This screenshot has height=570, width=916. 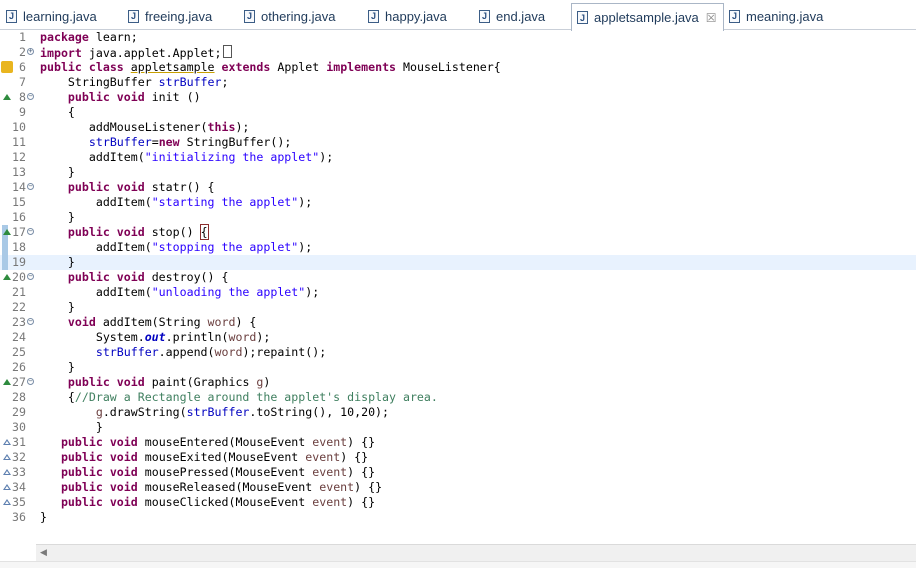 I want to click on string-literal: "stopping the applet", so click(x=225, y=247).